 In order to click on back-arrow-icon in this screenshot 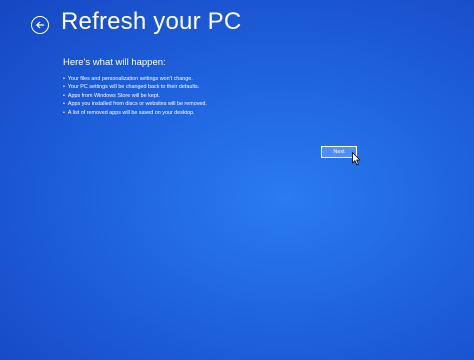, I will do `click(40, 25)`.